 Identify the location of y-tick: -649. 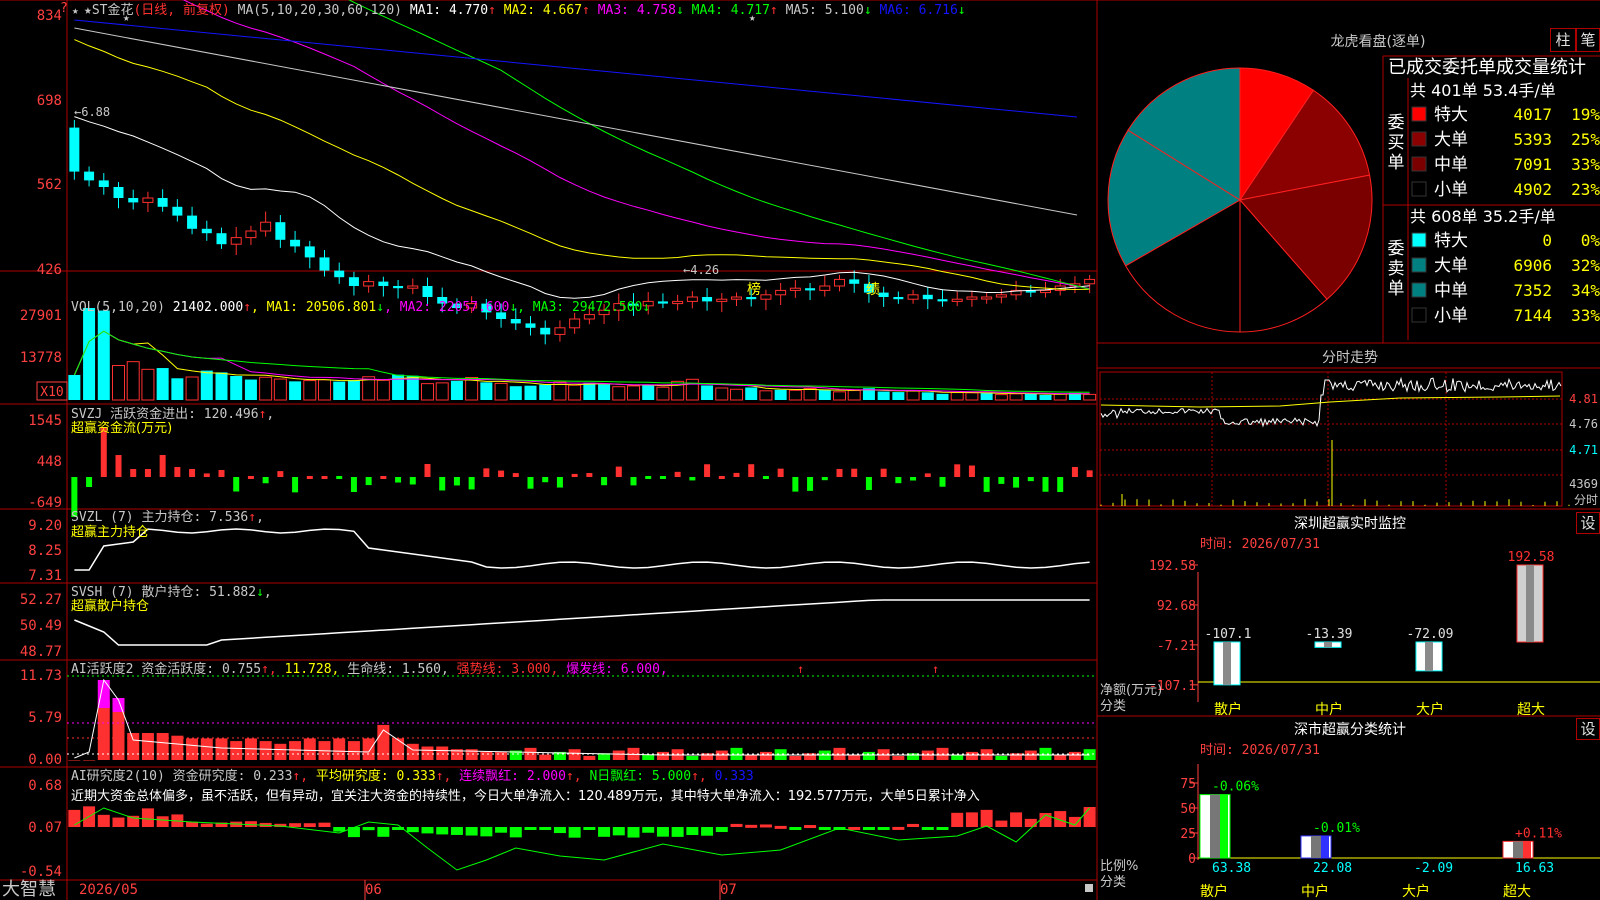
(45, 503).